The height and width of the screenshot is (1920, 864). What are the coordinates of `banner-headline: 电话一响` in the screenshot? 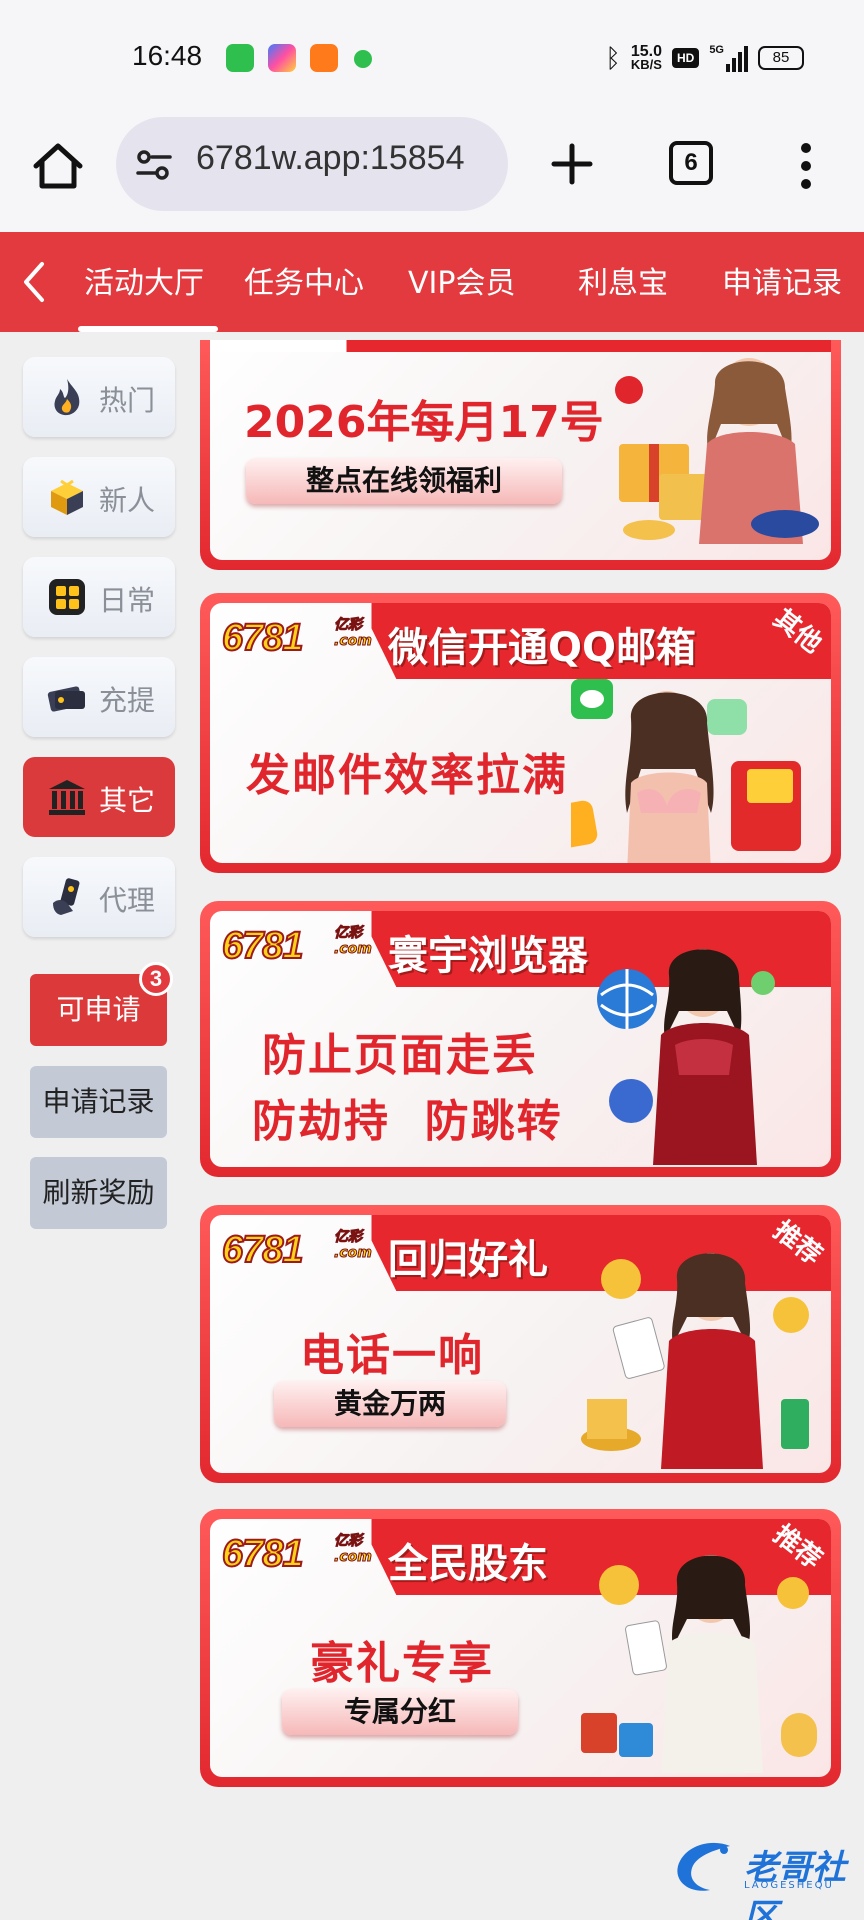 It's located at (392, 1355).